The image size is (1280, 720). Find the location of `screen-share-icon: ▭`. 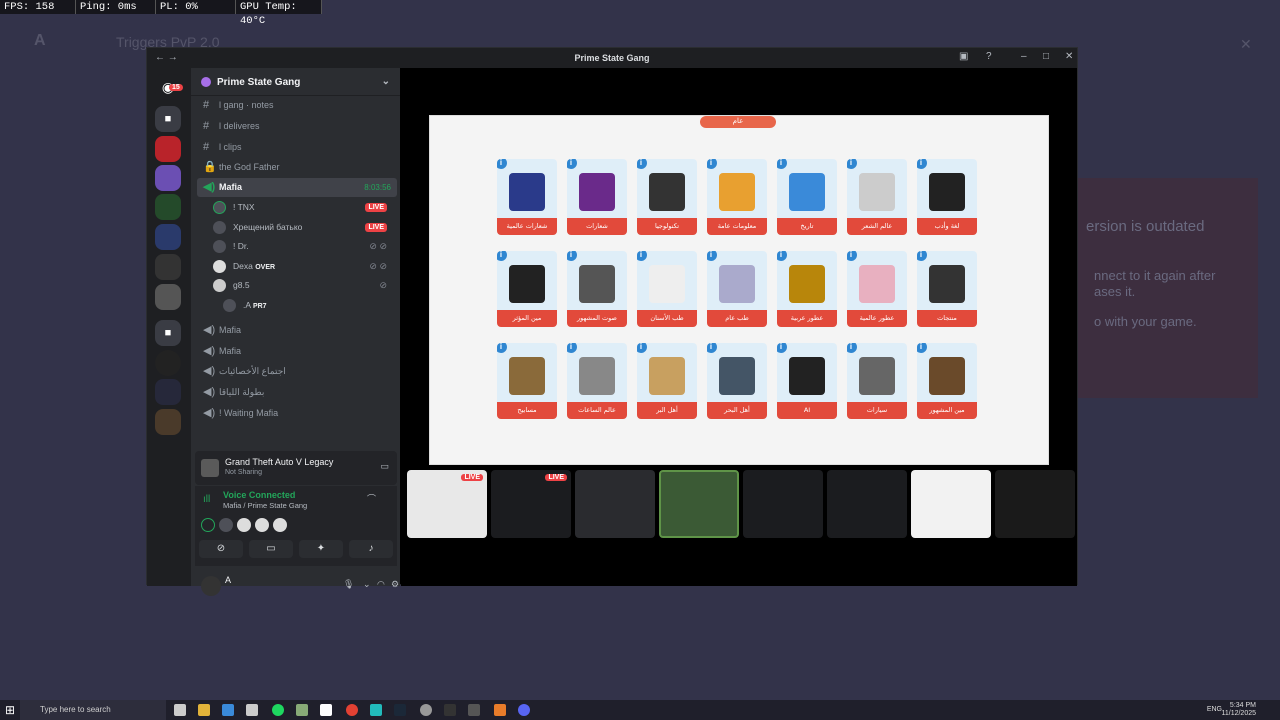

screen-share-icon: ▭ is located at coordinates (384, 466).